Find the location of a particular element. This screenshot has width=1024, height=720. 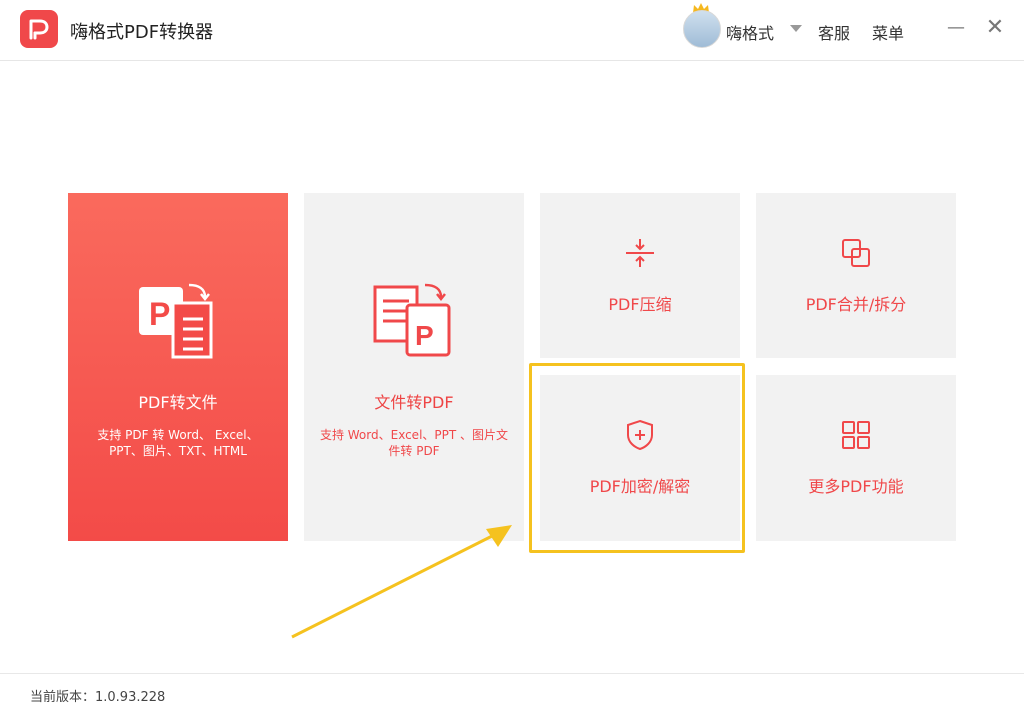

tile-desc-line2: 件转 PDF is located at coordinates (414, 451).